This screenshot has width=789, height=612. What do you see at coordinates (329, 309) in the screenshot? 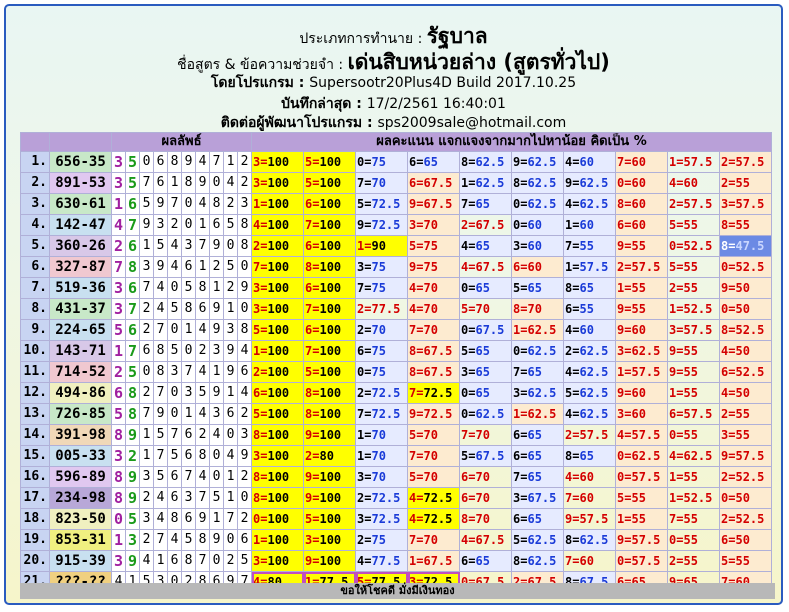
I see `score-cell: 7=100` at bounding box center [329, 309].